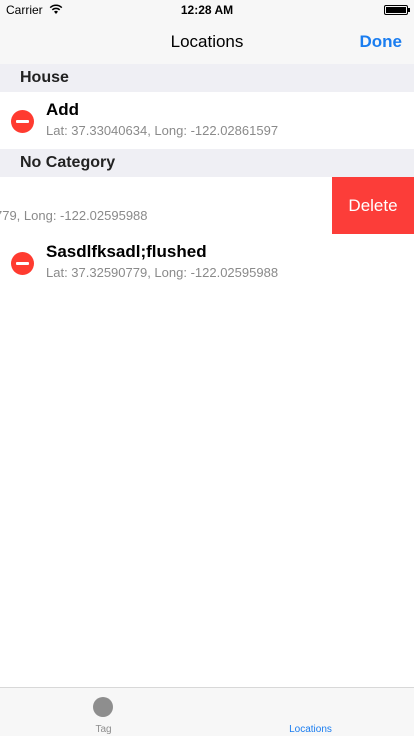  I want to click on delete-button: Delete, so click(373, 206).